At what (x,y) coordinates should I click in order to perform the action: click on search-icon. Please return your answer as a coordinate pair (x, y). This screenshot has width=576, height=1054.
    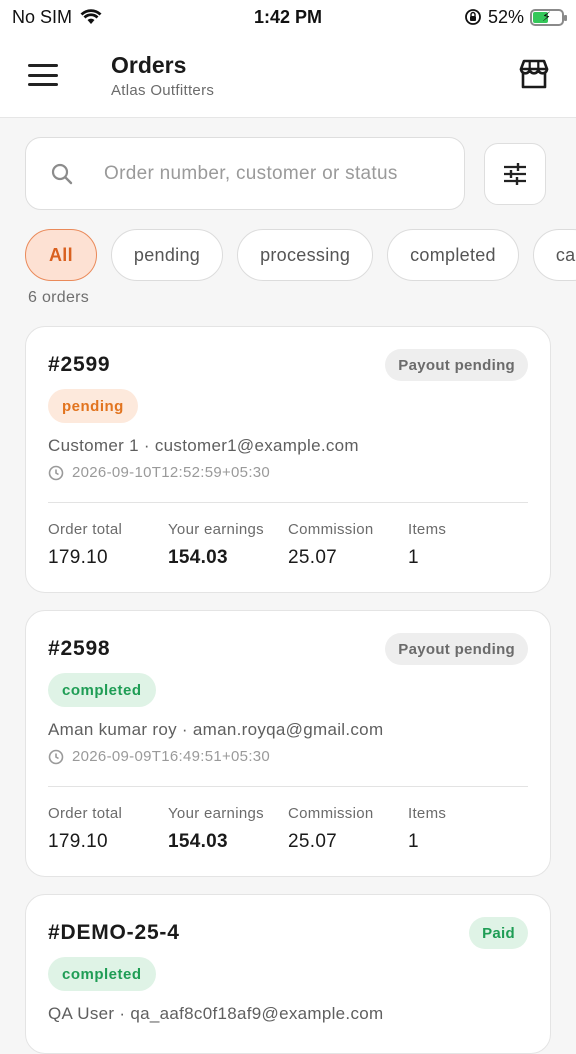
    Looking at the image, I should click on (62, 173).